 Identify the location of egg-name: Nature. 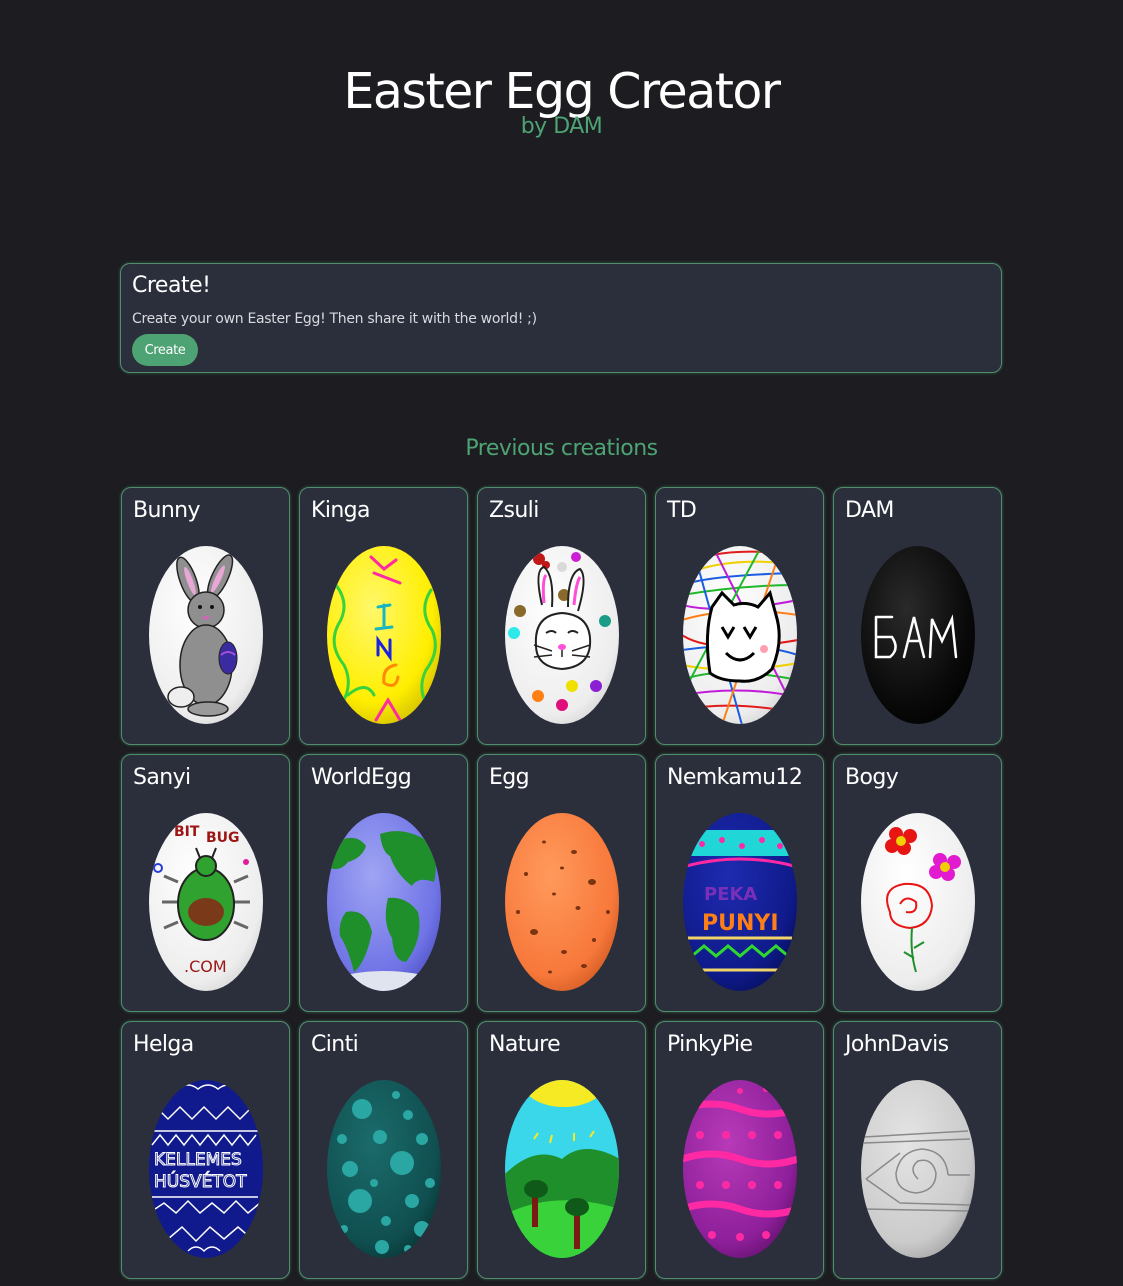
(525, 1044).